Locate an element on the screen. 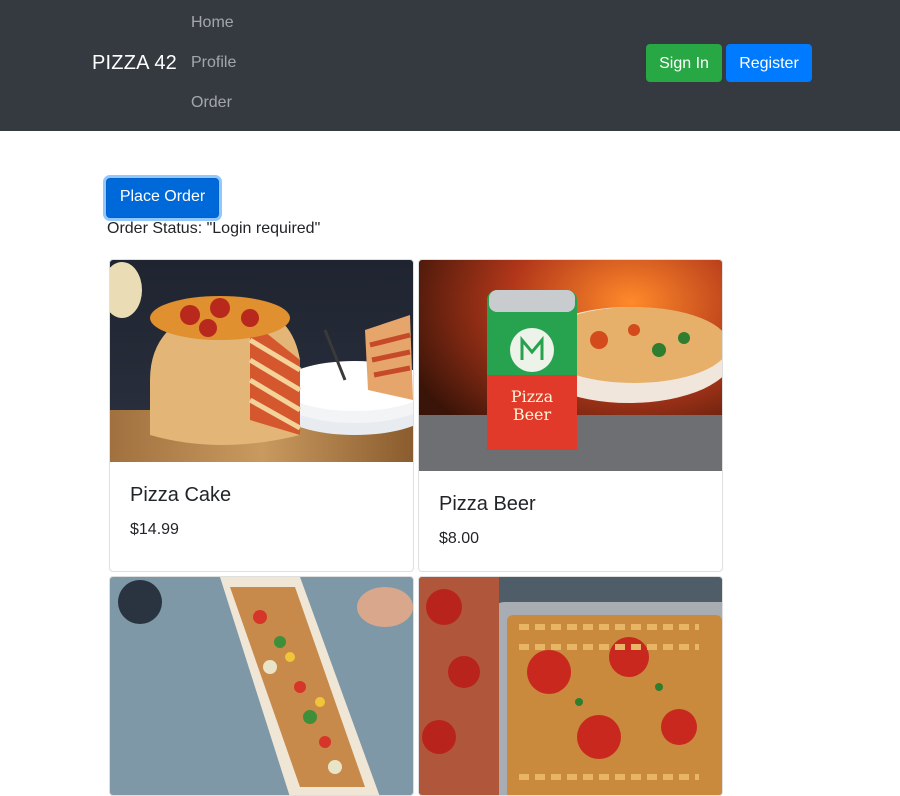 The image size is (900, 796). product-name: Pizza Cake is located at coordinates (181, 495).